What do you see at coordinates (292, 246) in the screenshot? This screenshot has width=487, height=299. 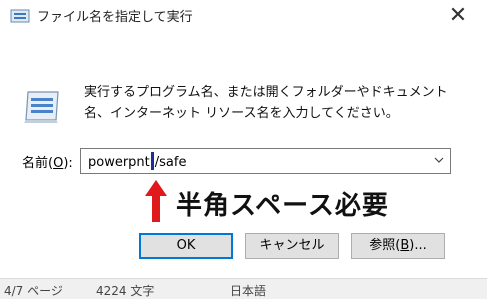 I see `cancel-button: キャンセル` at bounding box center [292, 246].